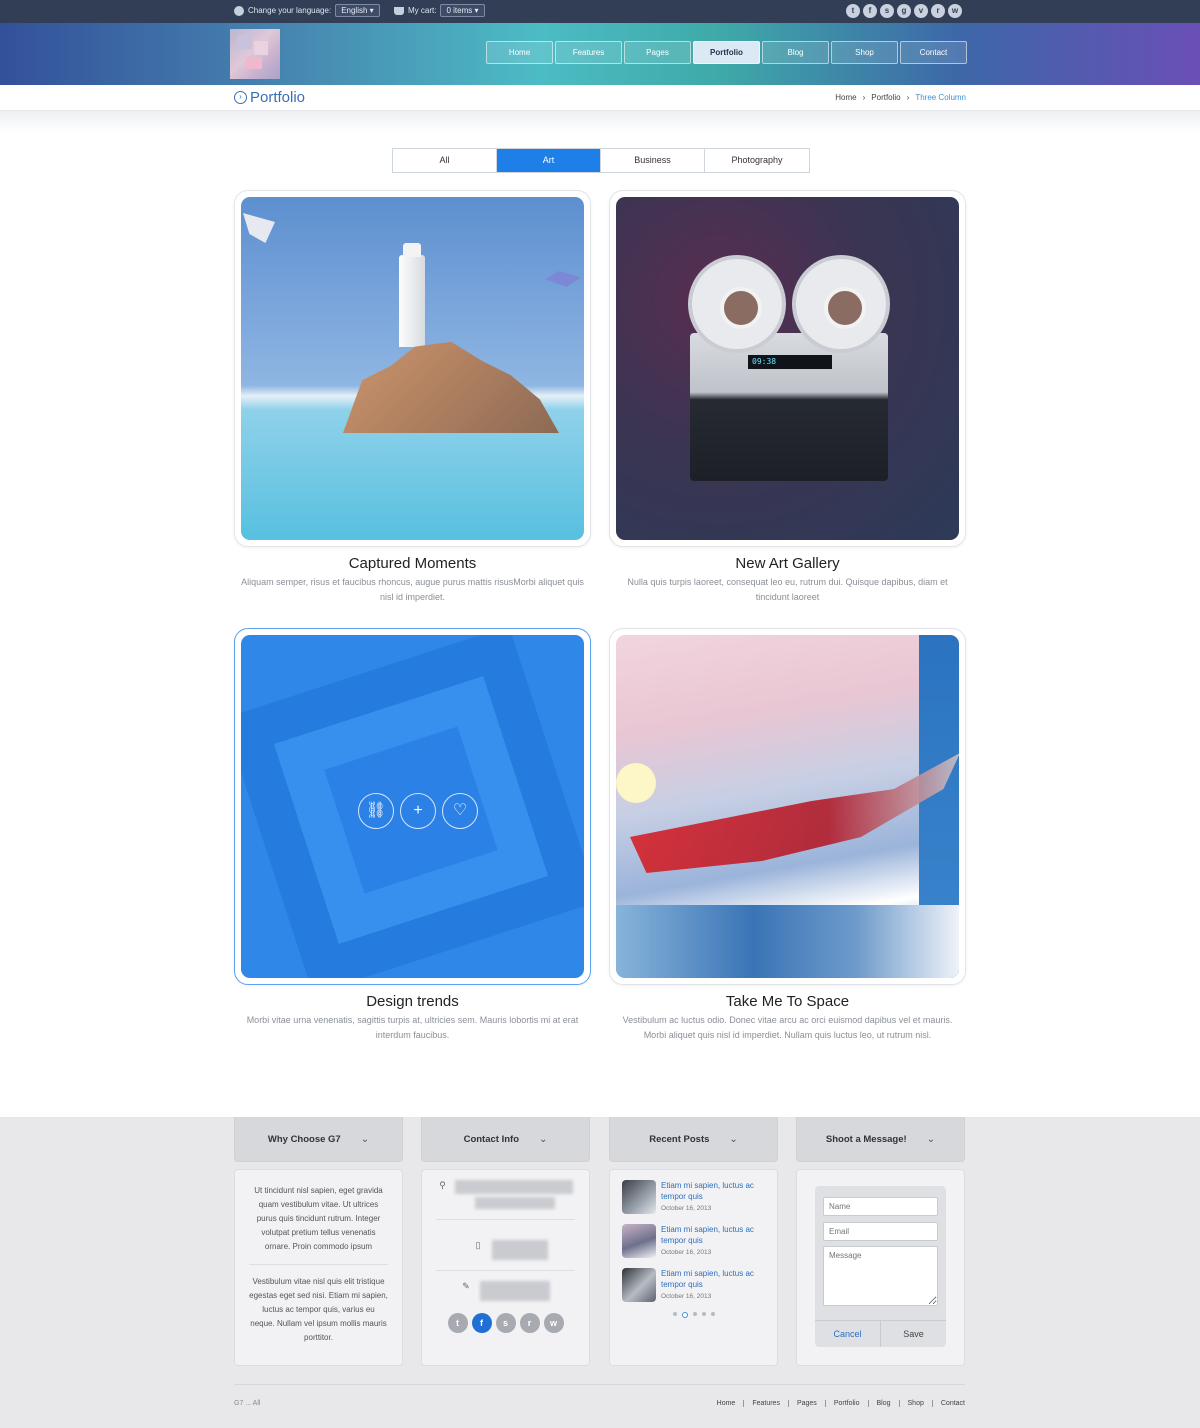  I want to click on language-label: Change your language:, so click(290, 10).